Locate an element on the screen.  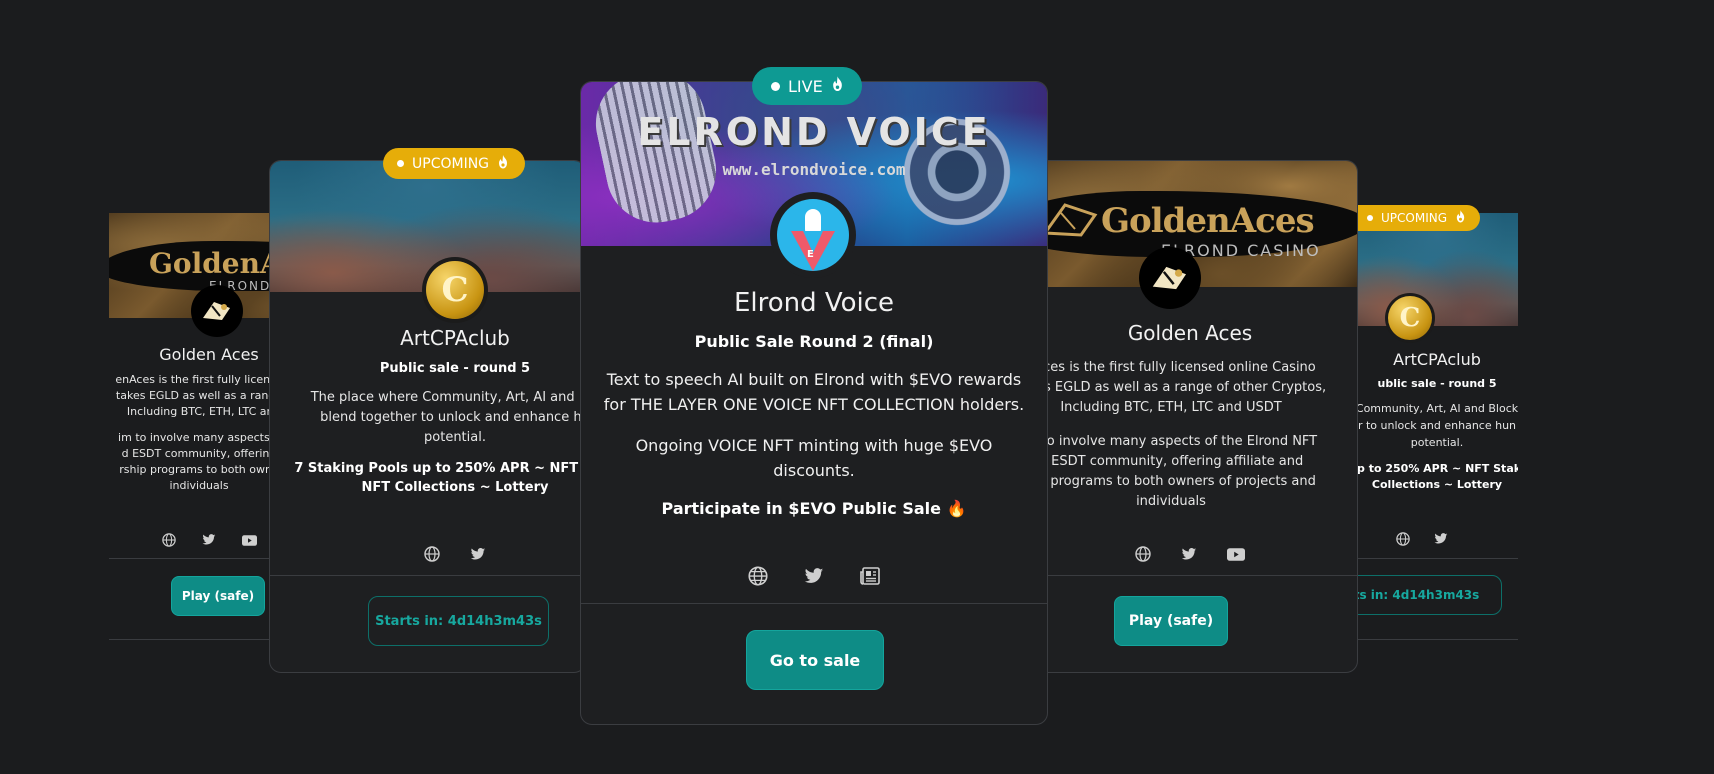
banner-logo-text: GoldenAces is located at coordinates (1208, 221).